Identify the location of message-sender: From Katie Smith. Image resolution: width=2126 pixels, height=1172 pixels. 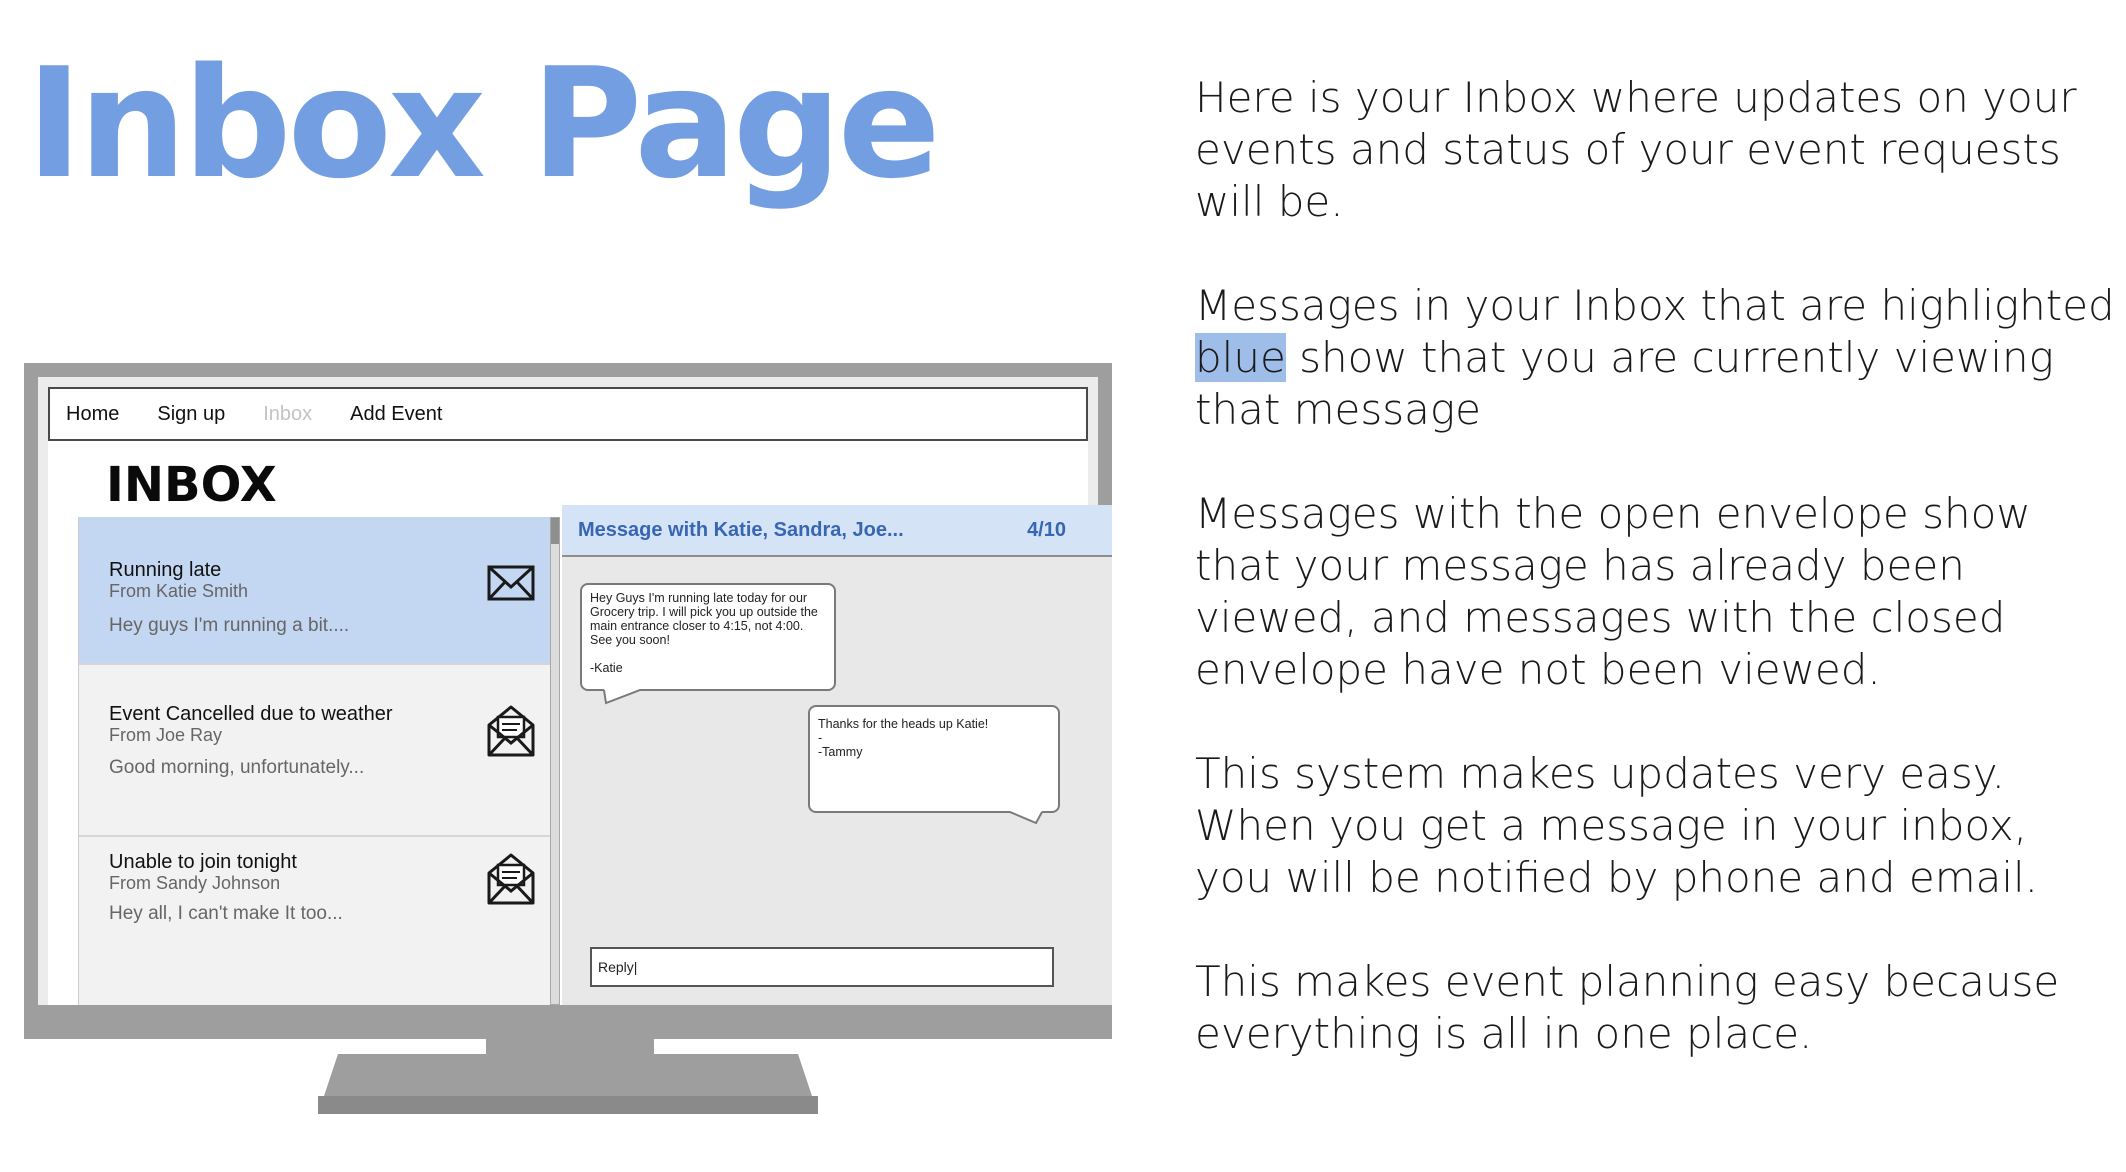
(179, 591).